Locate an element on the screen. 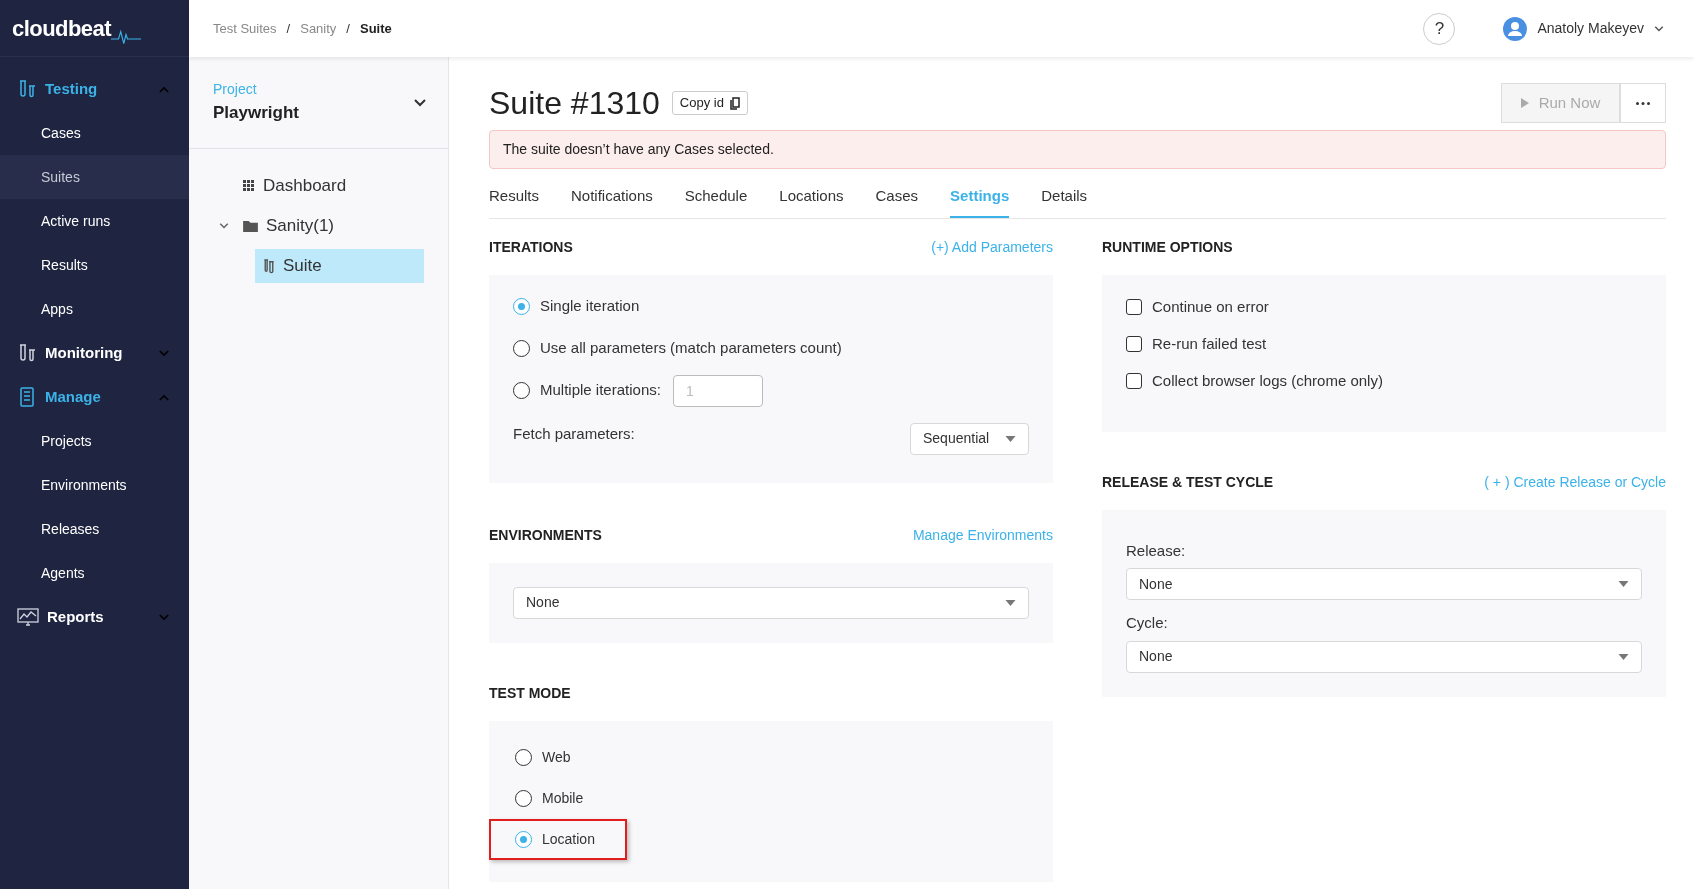  breadcrumb-link: Sanity is located at coordinates (318, 28).